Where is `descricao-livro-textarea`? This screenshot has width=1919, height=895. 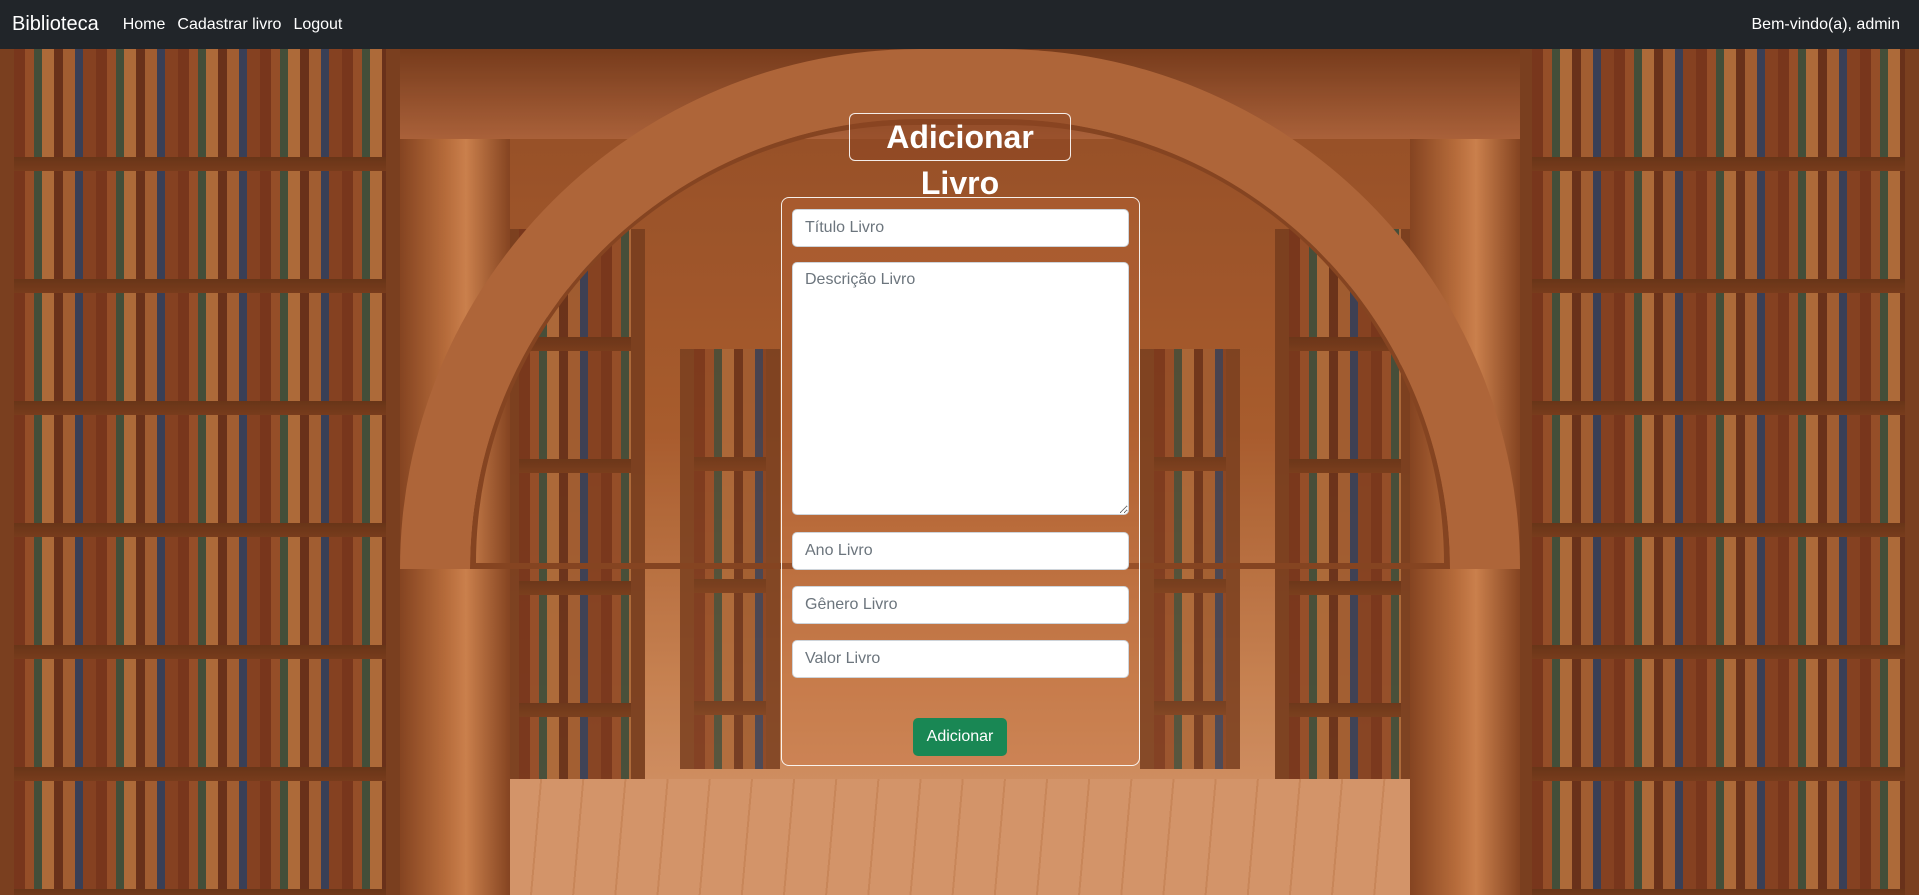 descricao-livro-textarea is located at coordinates (960, 388).